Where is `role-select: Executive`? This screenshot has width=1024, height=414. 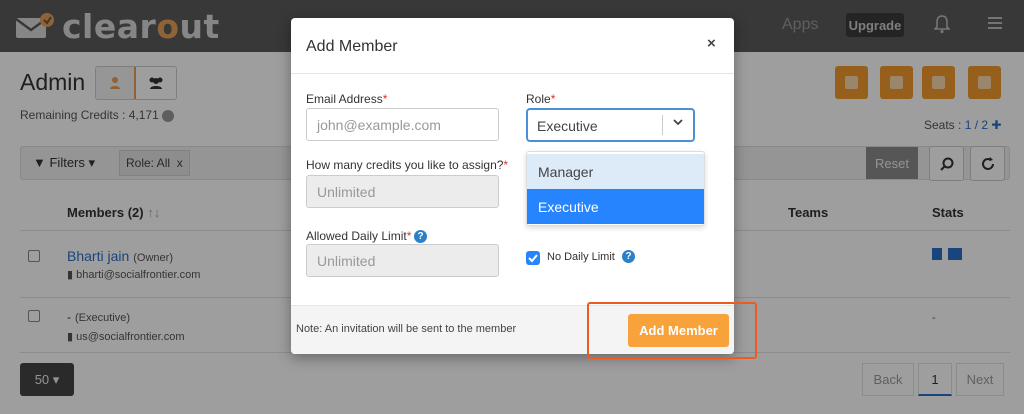 role-select: Executive is located at coordinates (610, 125).